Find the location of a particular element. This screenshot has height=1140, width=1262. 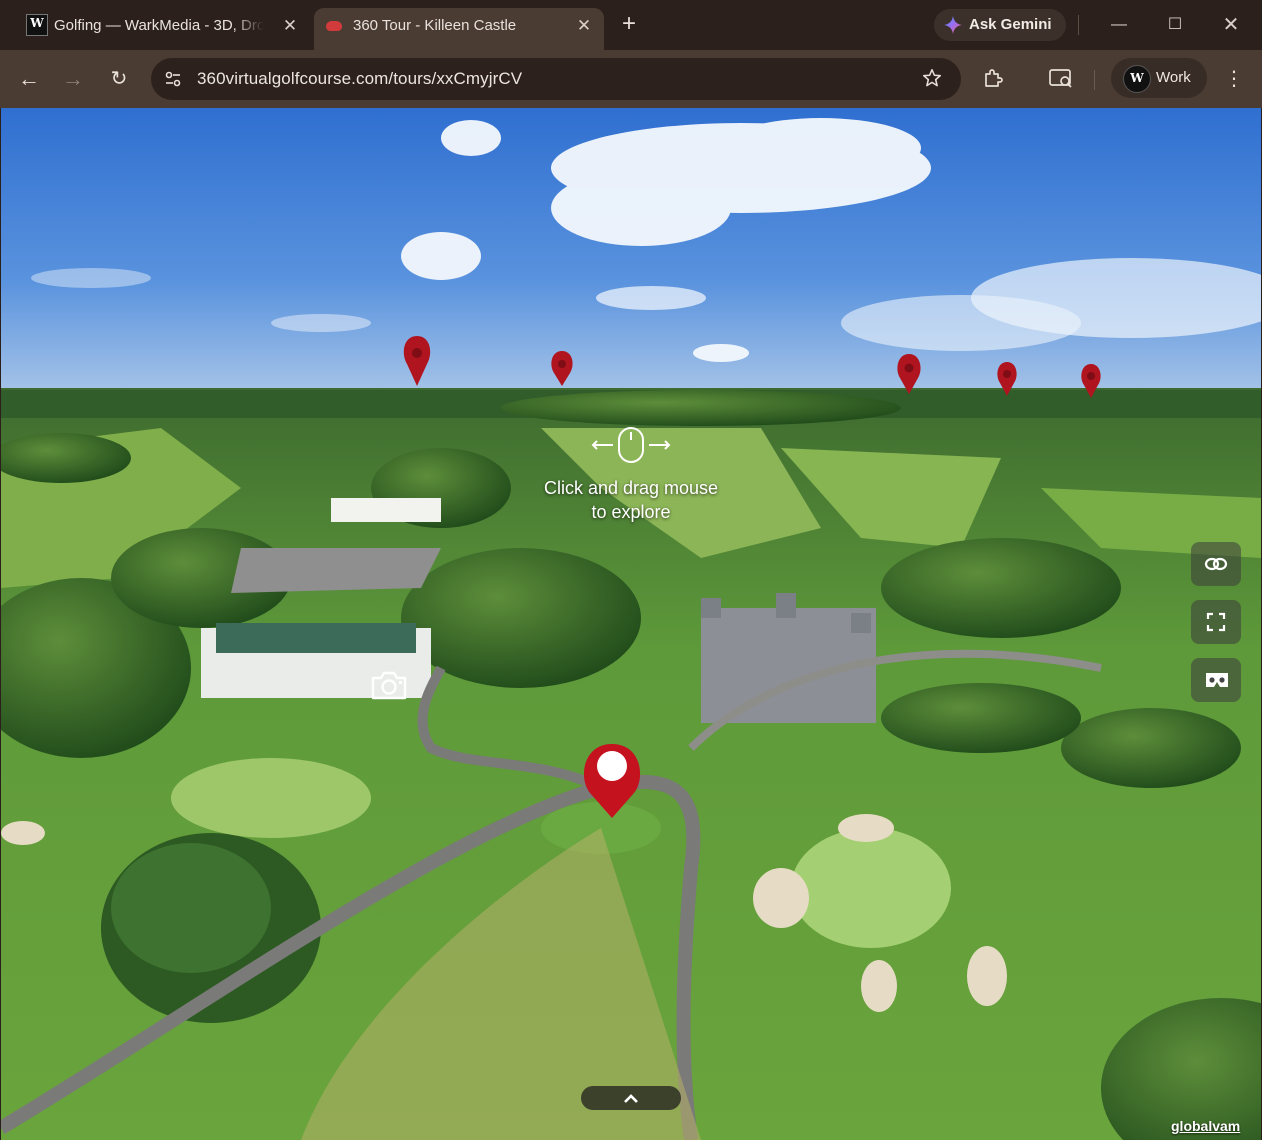

vr-glasses-toggle-icon is located at coordinates (1216, 564).